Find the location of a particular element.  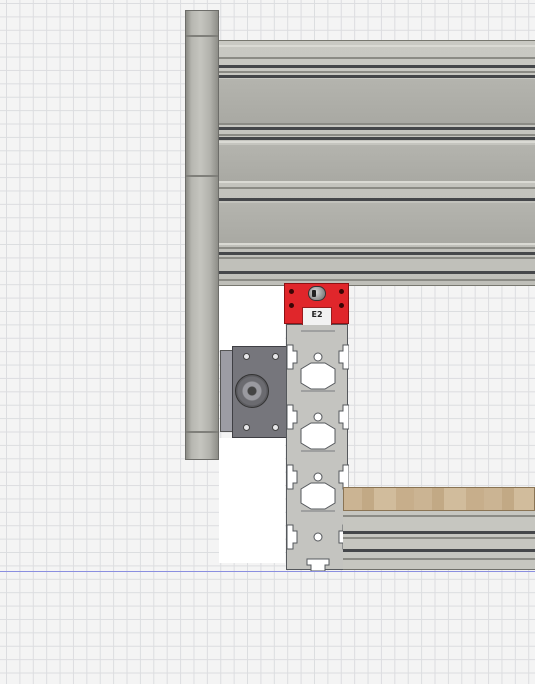

vertical-profile is located at coordinates (317, 447).